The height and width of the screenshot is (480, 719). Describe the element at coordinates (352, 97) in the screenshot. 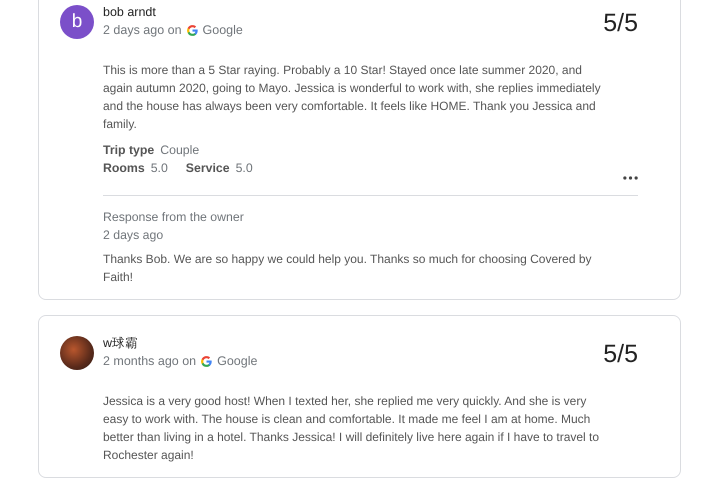

I see `review-text: This is more than a 5 Star raying. Probably a 10 Star! Stayed once late summer 2020, and again autumn 2020, going to Mayo. Jessica is wonderful to work with, she replies immediately and the house has always been very comfortable. It feels like HOME. Thank you Jessica and family.` at that location.